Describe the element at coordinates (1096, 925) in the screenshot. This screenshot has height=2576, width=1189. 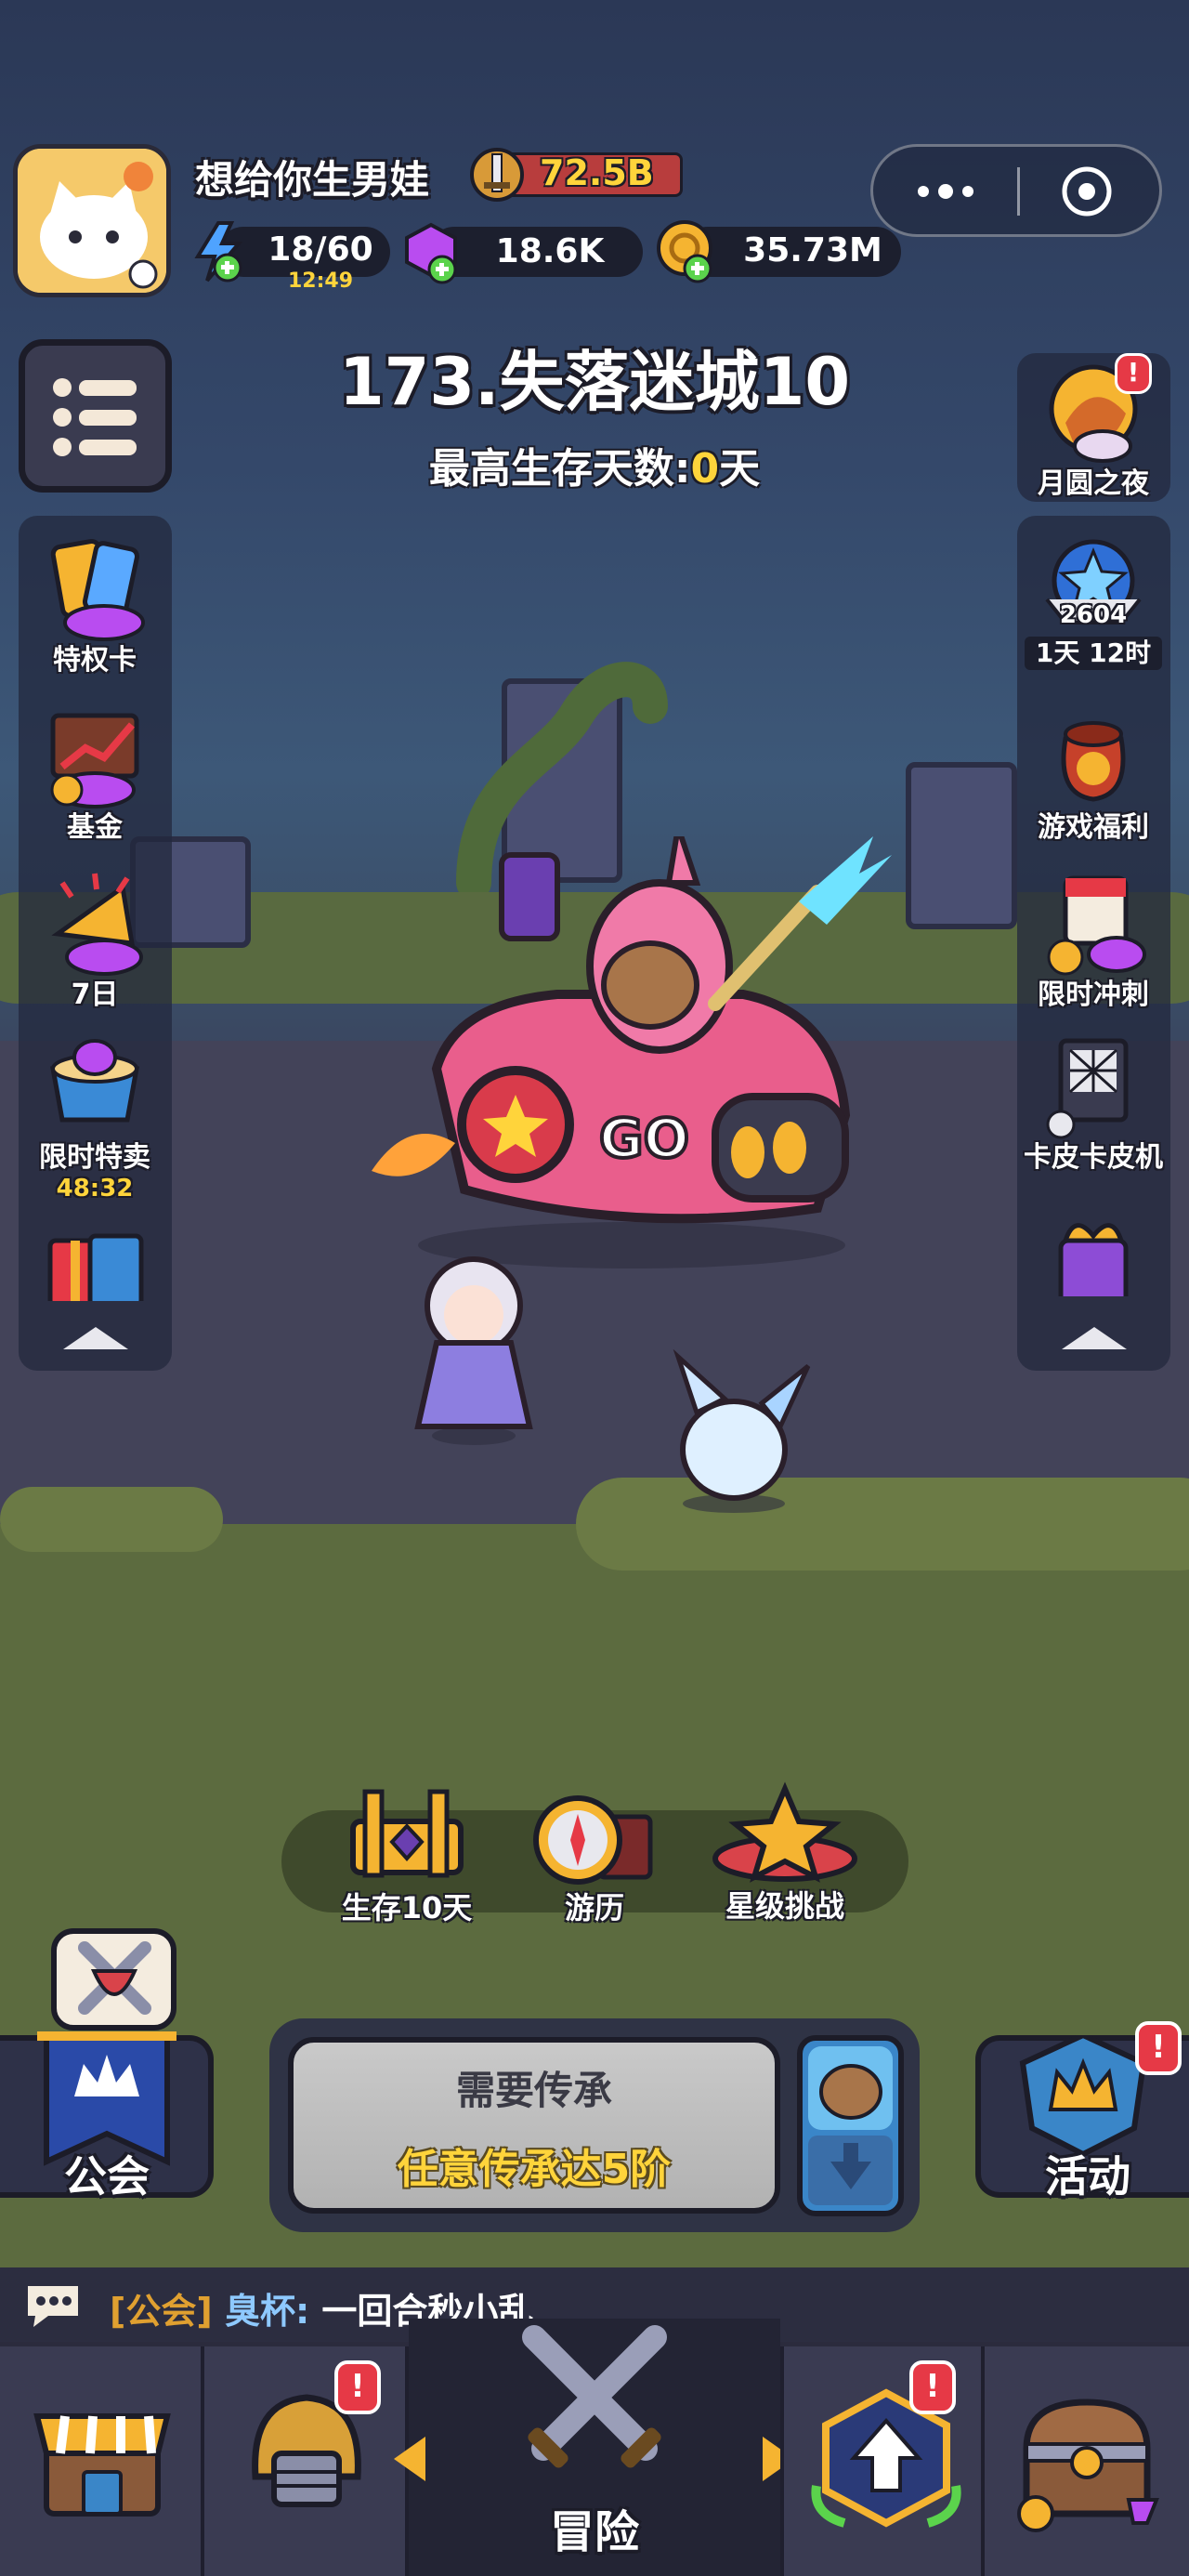
I see `calendar-sprint-icon` at that location.